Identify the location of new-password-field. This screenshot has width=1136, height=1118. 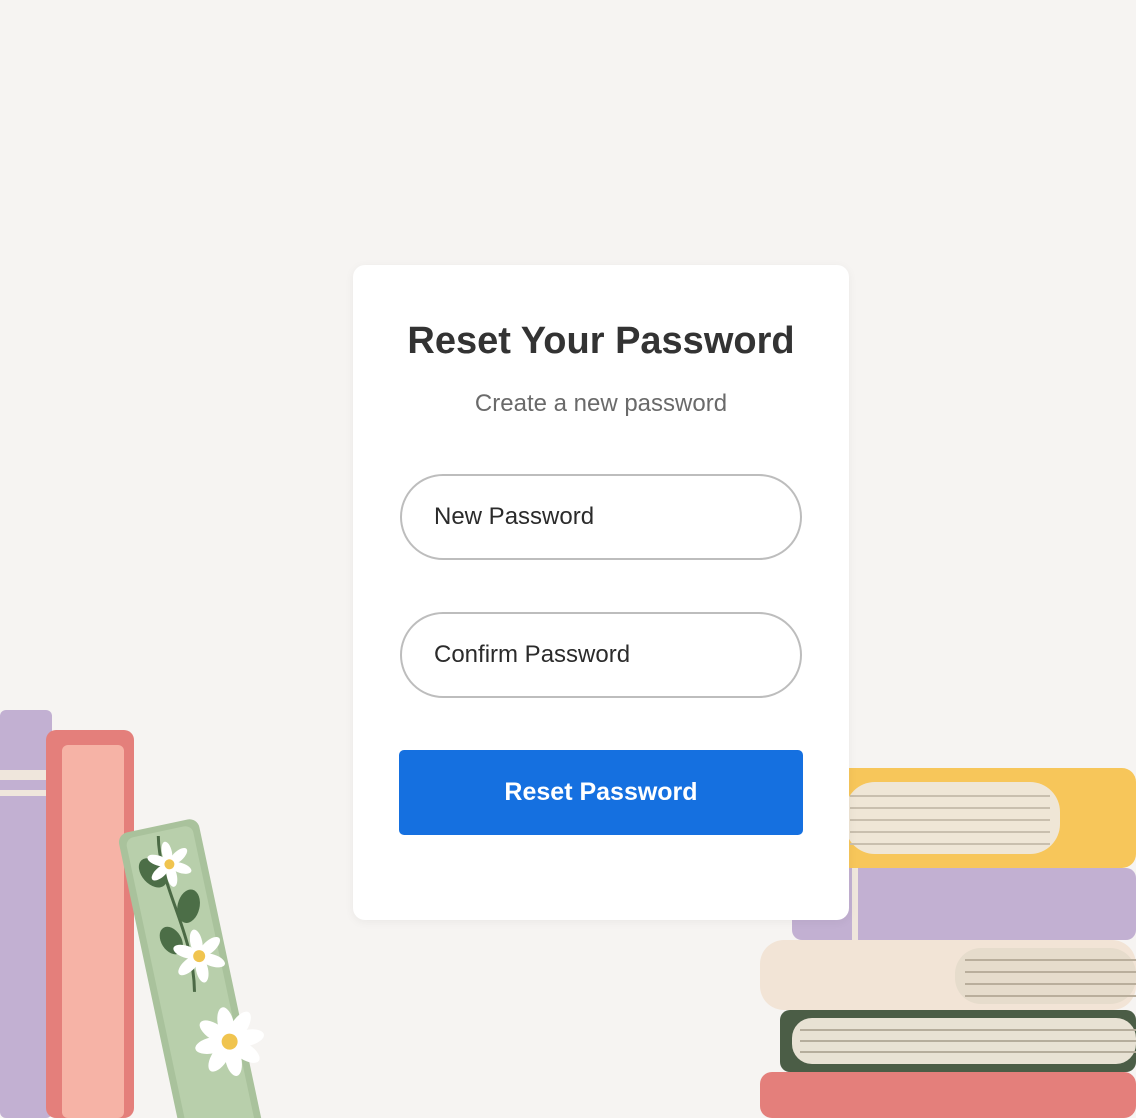
(601, 517).